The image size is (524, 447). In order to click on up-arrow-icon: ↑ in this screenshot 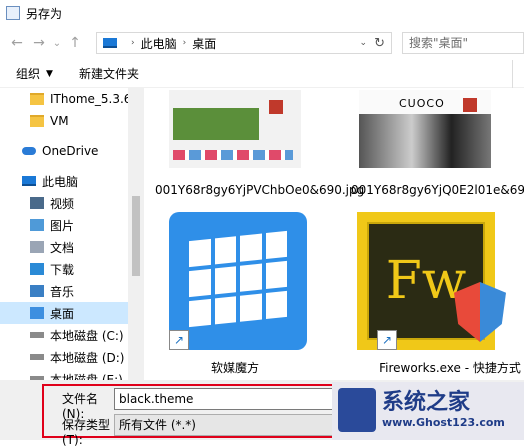, I will do `click(75, 43)`.